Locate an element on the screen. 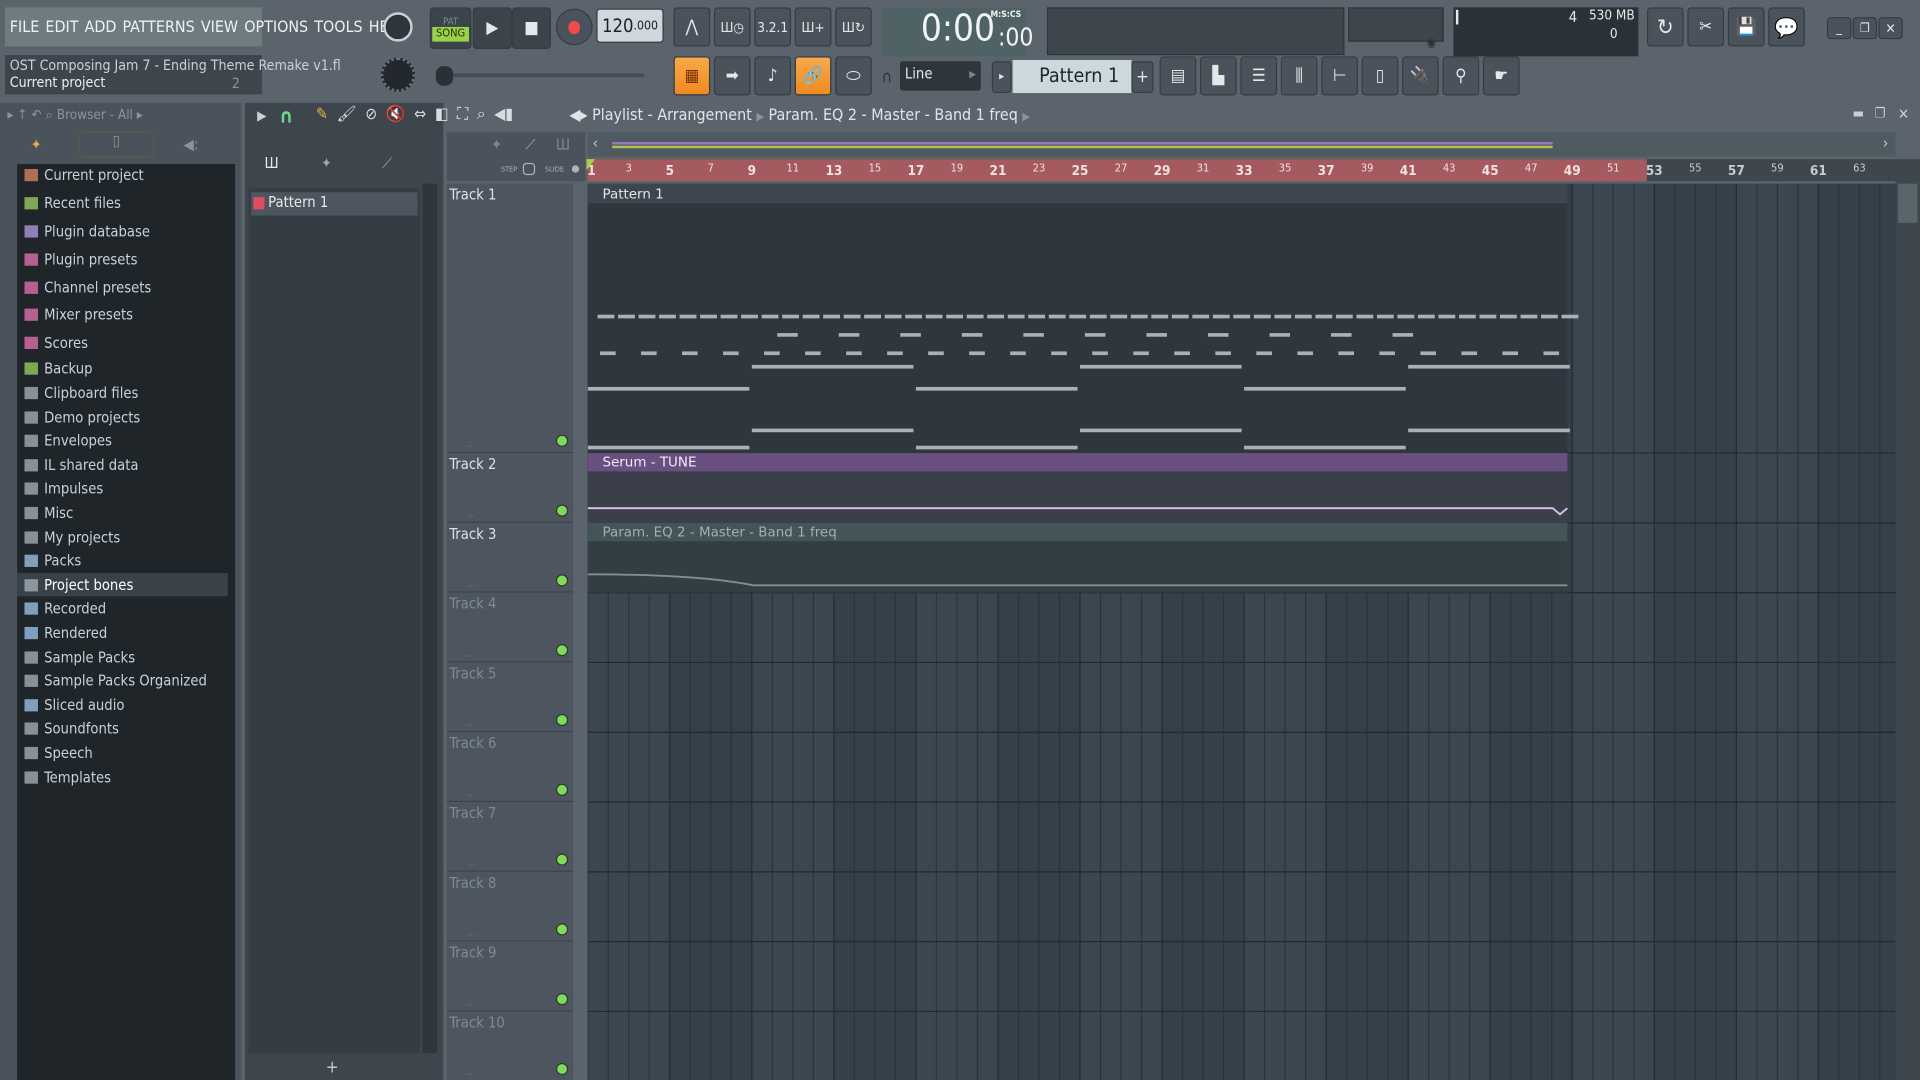  browser-item: Clipboard files is located at coordinates (122, 392).